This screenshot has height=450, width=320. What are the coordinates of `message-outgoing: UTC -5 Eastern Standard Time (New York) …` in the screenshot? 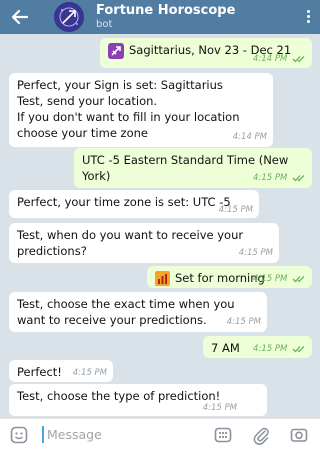 It's located at (193, 168).